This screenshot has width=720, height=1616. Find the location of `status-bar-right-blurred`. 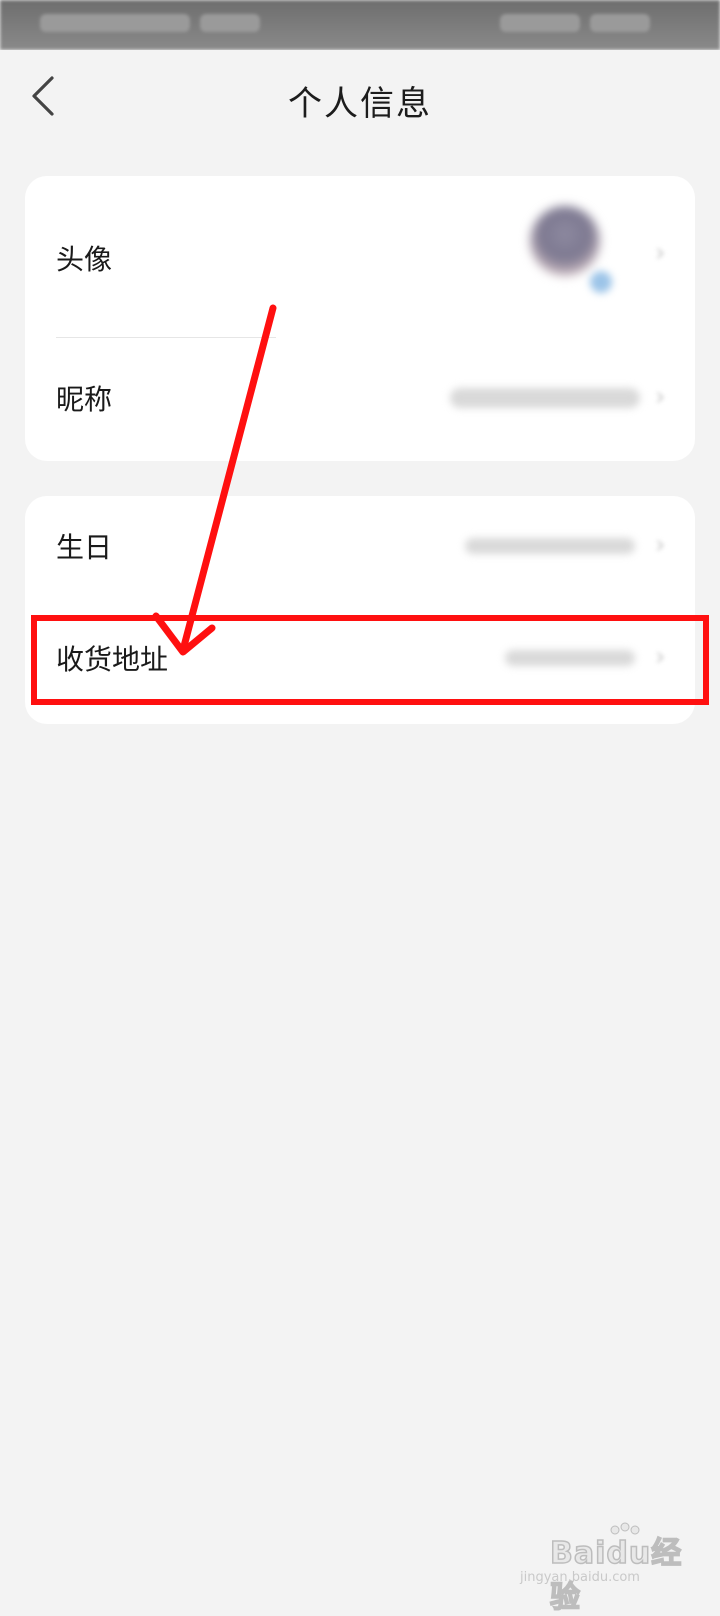

status-bar-right-blurred is located at coordinates (540, 23).